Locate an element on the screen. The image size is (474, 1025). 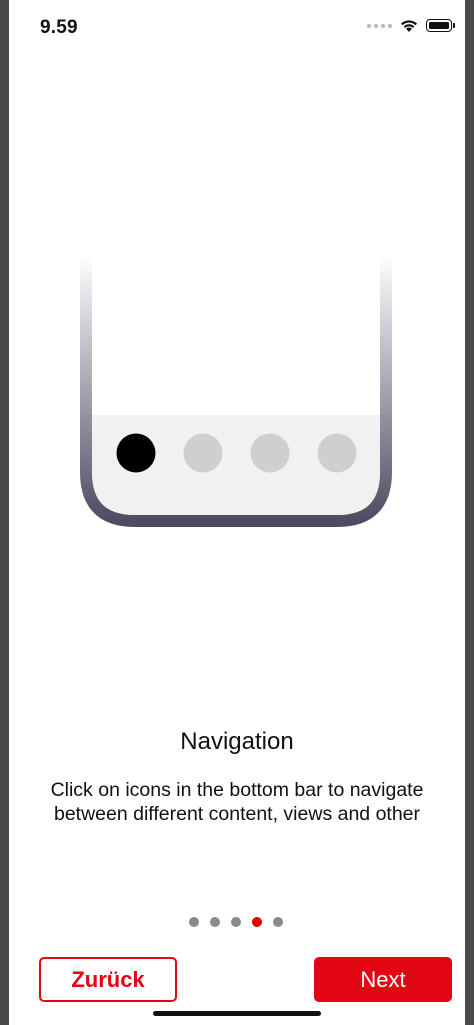
cellular-signal-icon is located at coordinates (379, 25).